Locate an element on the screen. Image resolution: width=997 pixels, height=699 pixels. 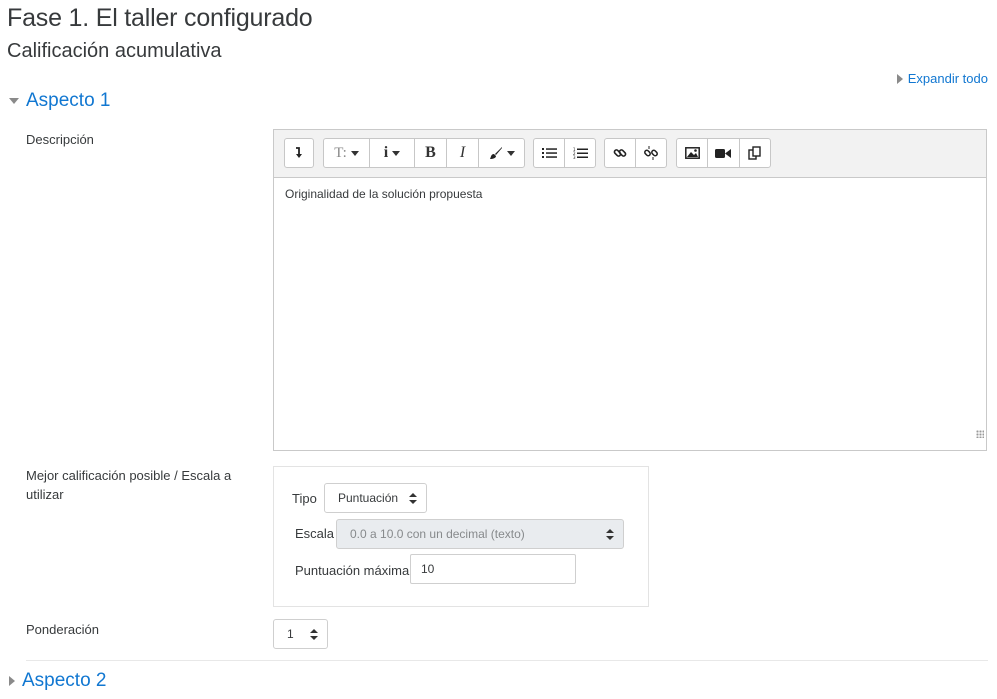
description-label: Descripción is located at coordinates (60, 139).